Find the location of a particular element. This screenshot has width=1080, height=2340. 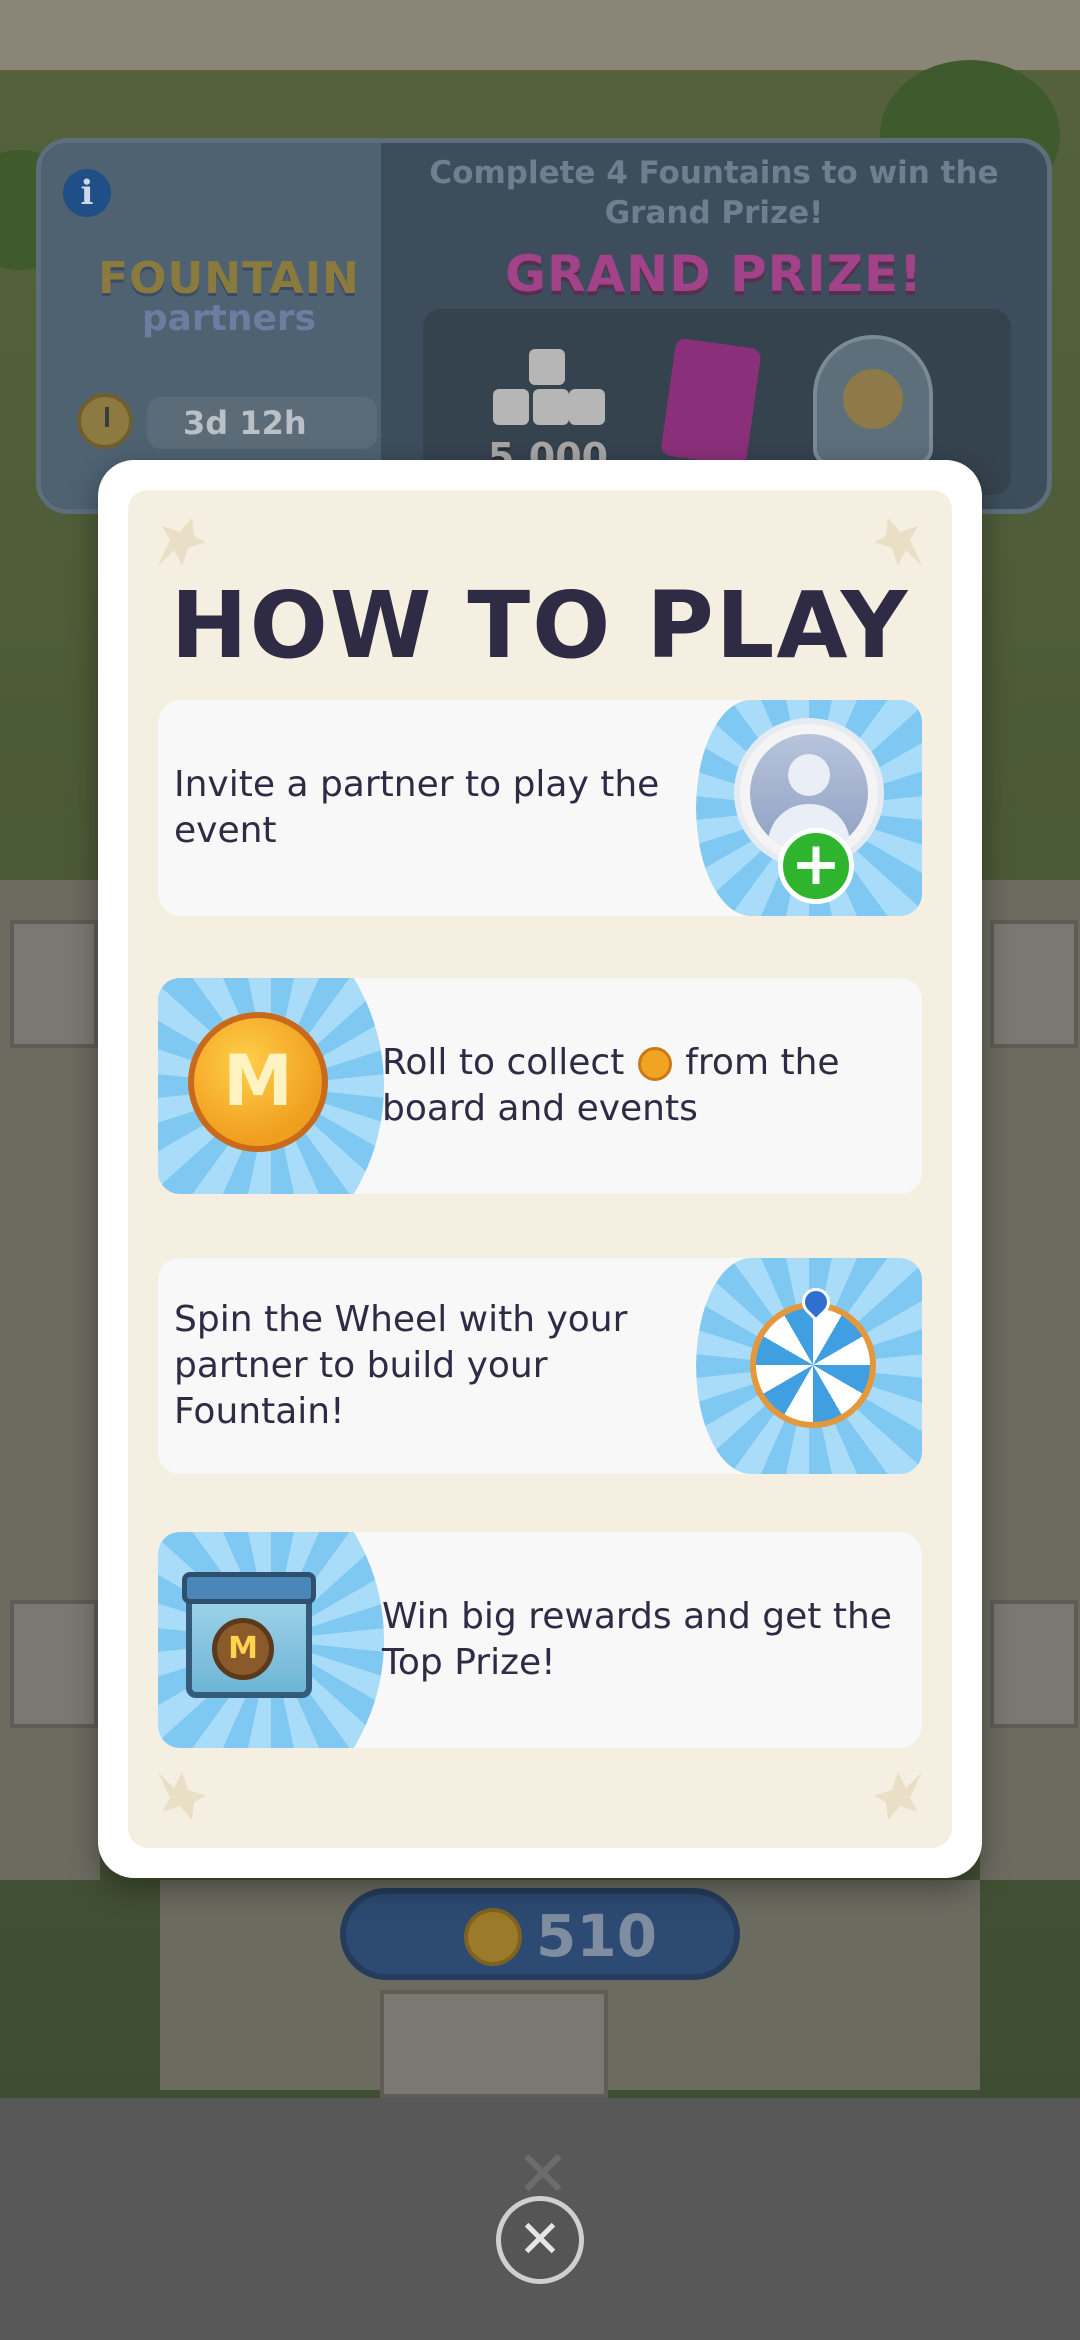

go-tile is located at coordinates (494, 2044).